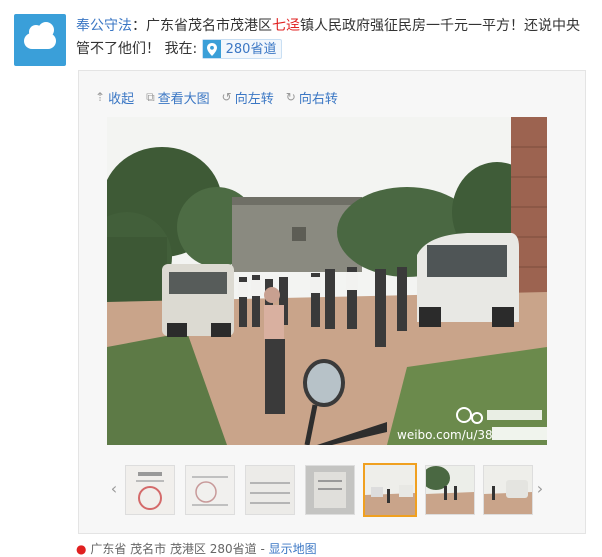 The height and width of the screenshot is (557, 602). I want to click on location-tag: 280省道, so click(242, 49).